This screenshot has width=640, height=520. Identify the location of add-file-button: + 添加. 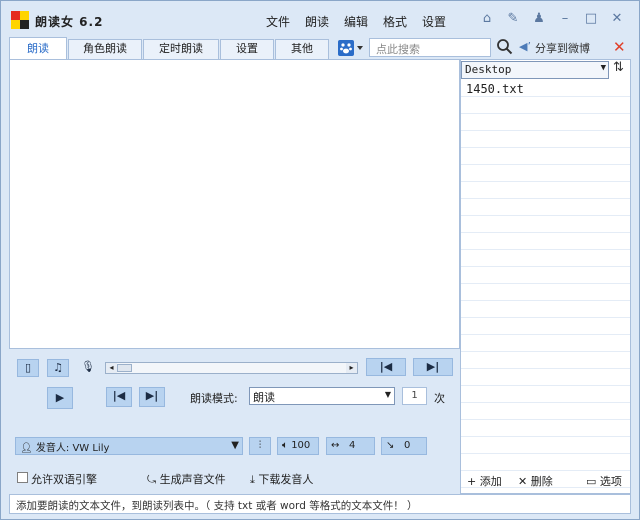
(484, 481).